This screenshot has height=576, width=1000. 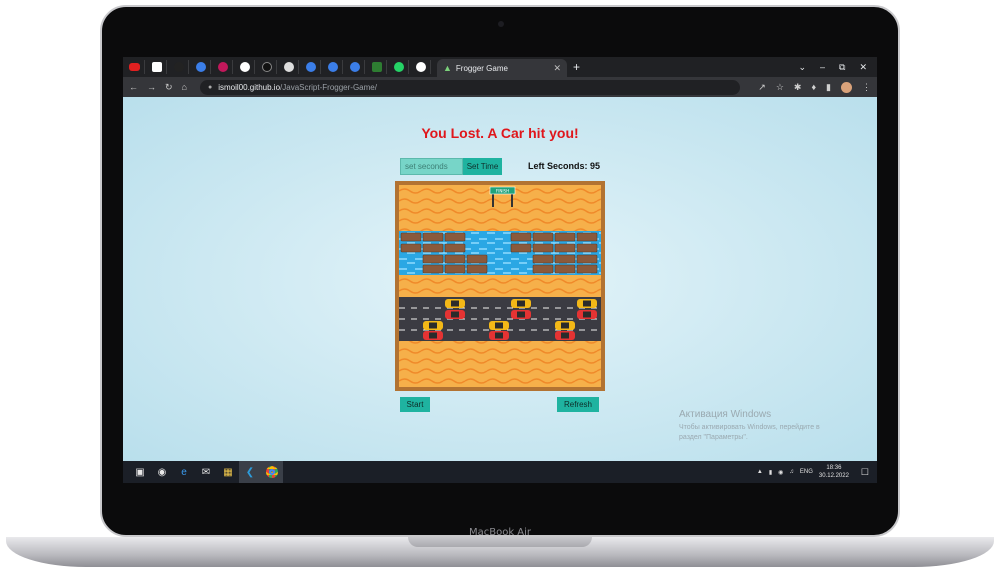 What do you see at coordinates (798, 87) in the screenshot?
I see `extension-icon: ✱` at bounding box center [798, 87].